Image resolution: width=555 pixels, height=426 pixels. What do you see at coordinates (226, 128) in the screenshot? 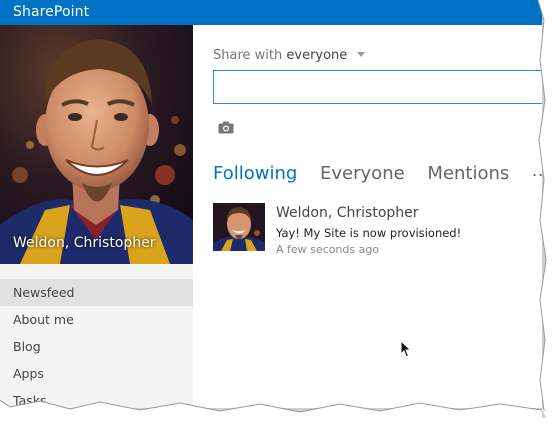
I see `camera-icon` at bounding box center [226, 128].